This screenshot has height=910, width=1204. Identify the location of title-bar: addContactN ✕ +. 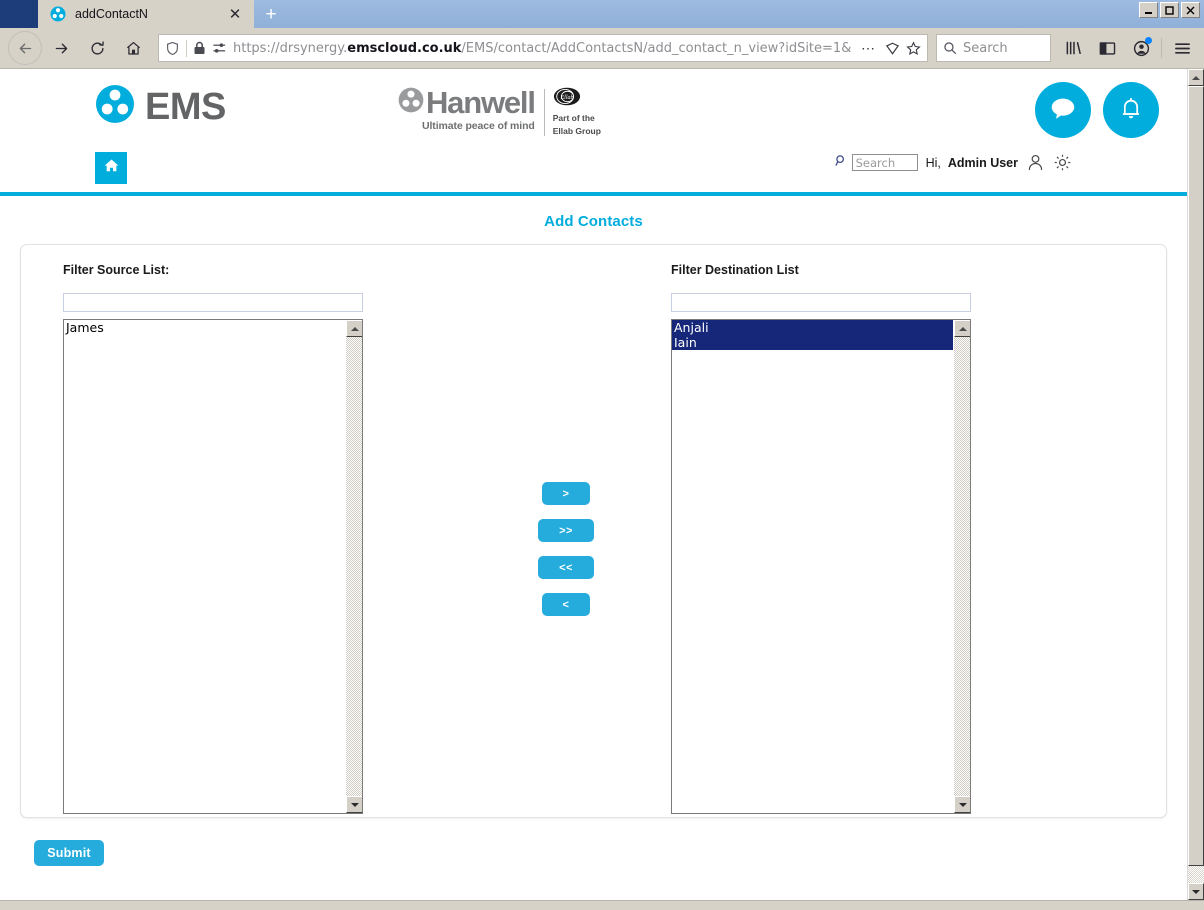
(602, 14).